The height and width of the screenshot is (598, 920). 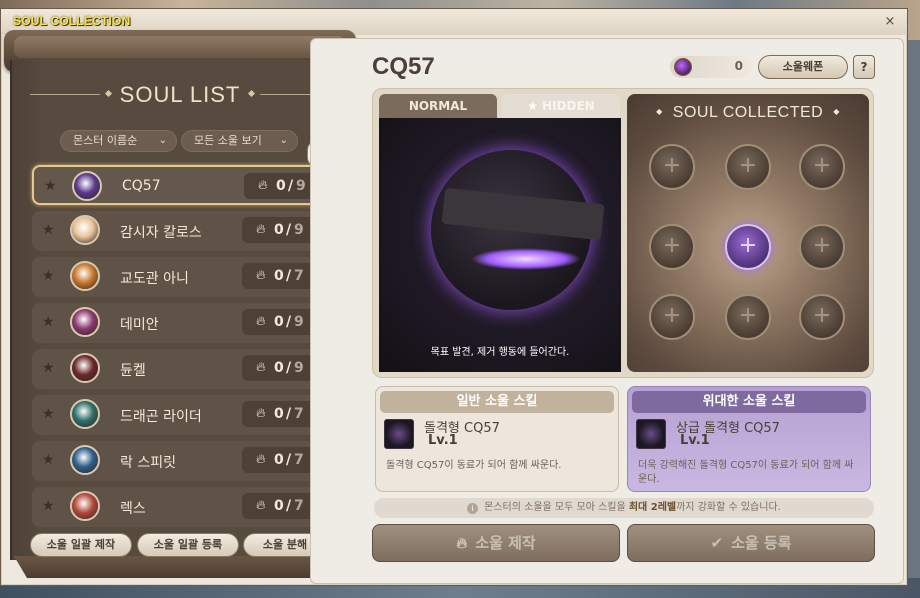 What do you see at coordinates (711, 67) in the screenshot?
I see `soul-coin-counter: 0` at bounding box center [711, 67].